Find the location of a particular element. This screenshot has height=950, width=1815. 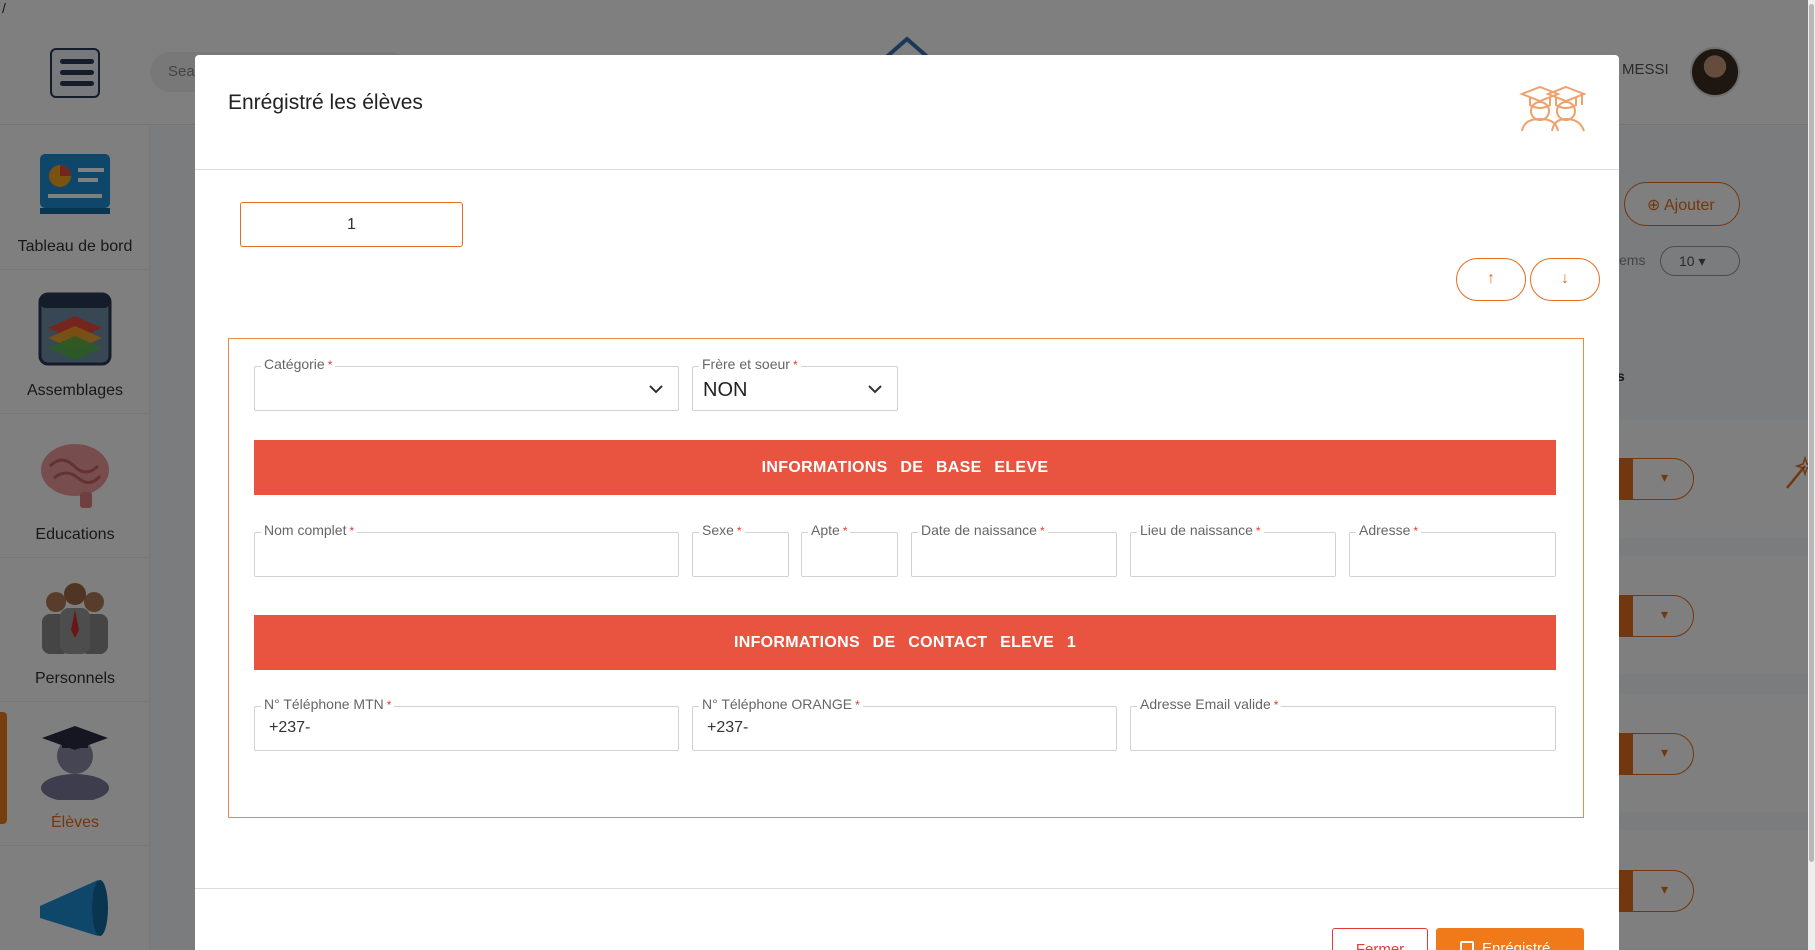

save-button: Enrégistré is located at coordinates (1510, 939).